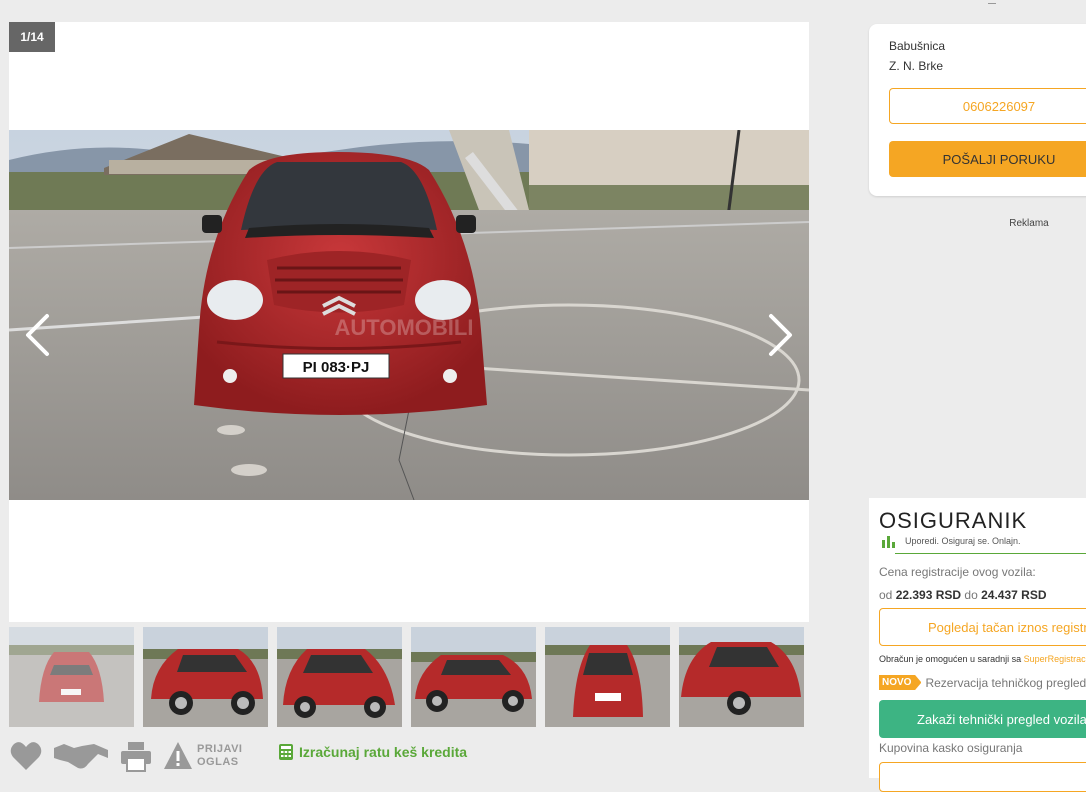  I want to click on new-badge: NOVO, so click(900, 682).